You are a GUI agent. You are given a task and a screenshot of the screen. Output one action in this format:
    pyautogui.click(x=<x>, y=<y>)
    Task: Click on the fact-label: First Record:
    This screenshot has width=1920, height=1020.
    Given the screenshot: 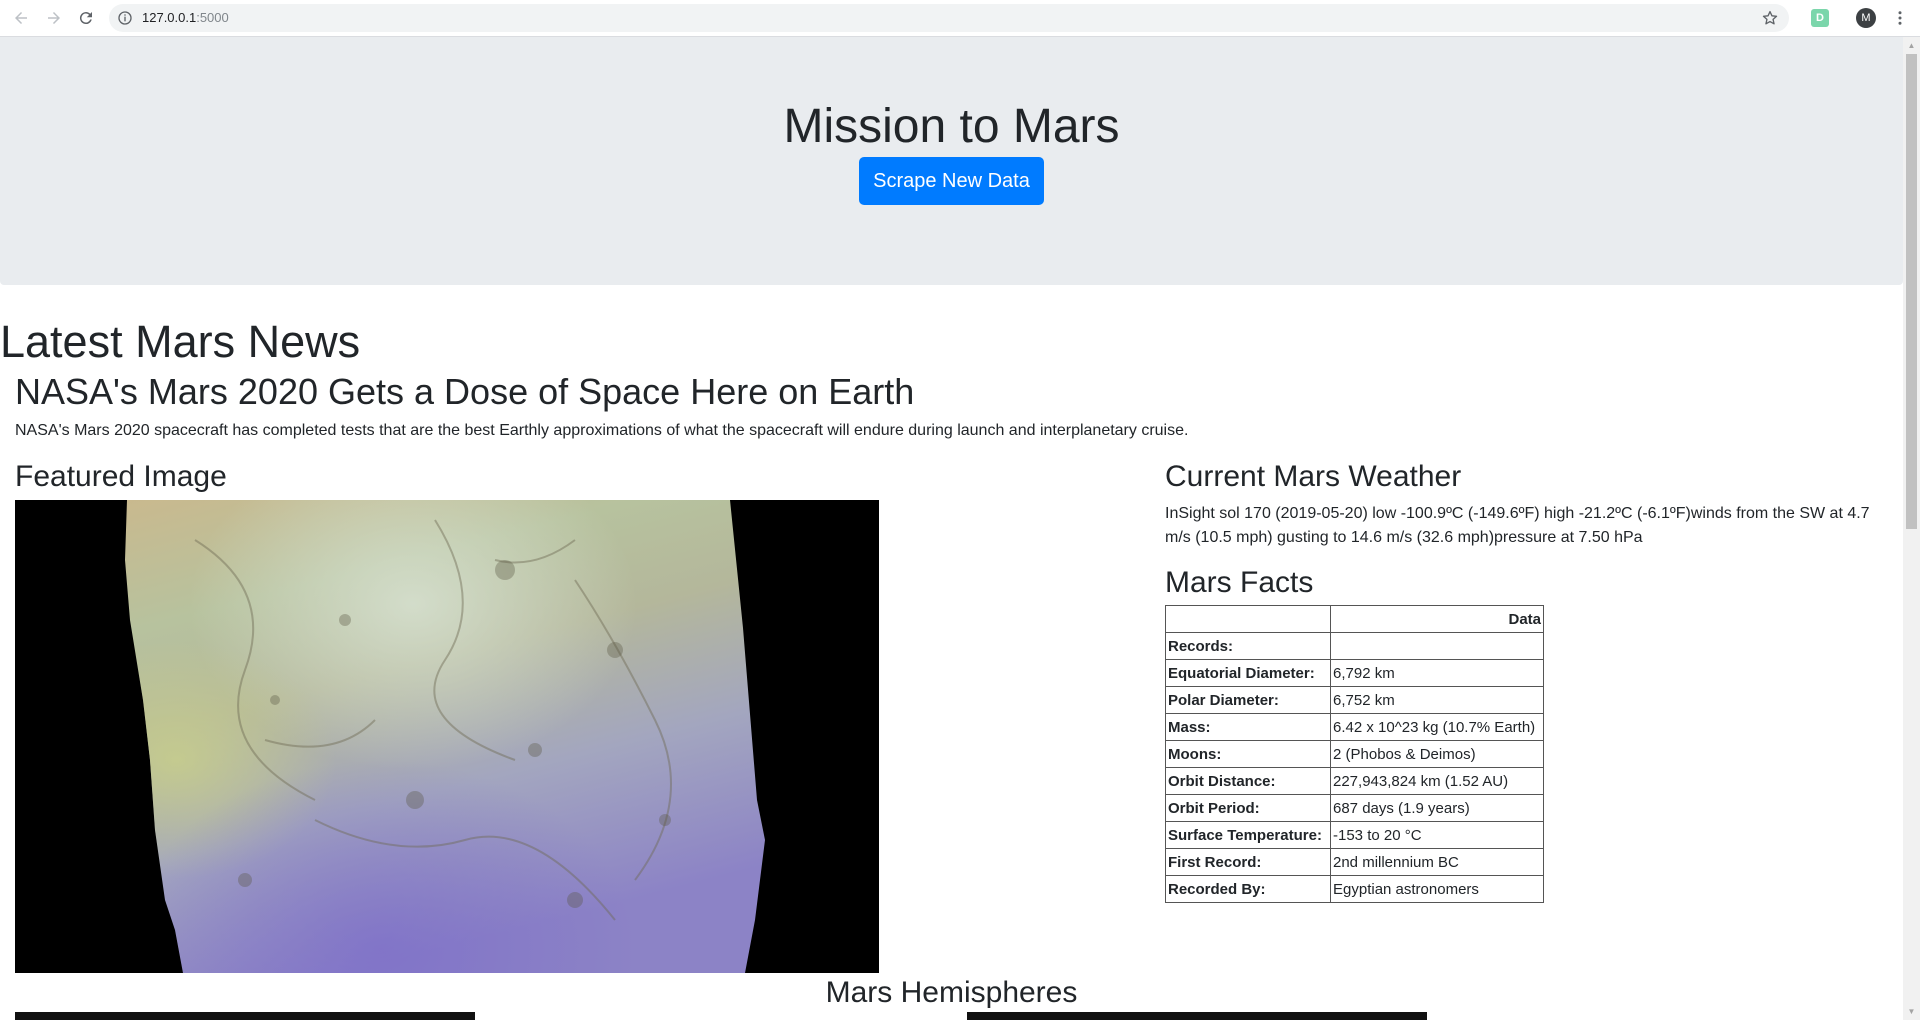 What is the action you would take?
    pyautogui.click(x=1248, y=862)
    